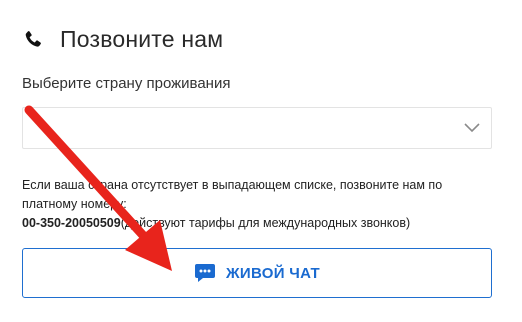 The height and width of the screenshot is (322, 522). Describe the element at coordinates (472, 127) in the screenshot. I see `chevron-down-icon` at that location.